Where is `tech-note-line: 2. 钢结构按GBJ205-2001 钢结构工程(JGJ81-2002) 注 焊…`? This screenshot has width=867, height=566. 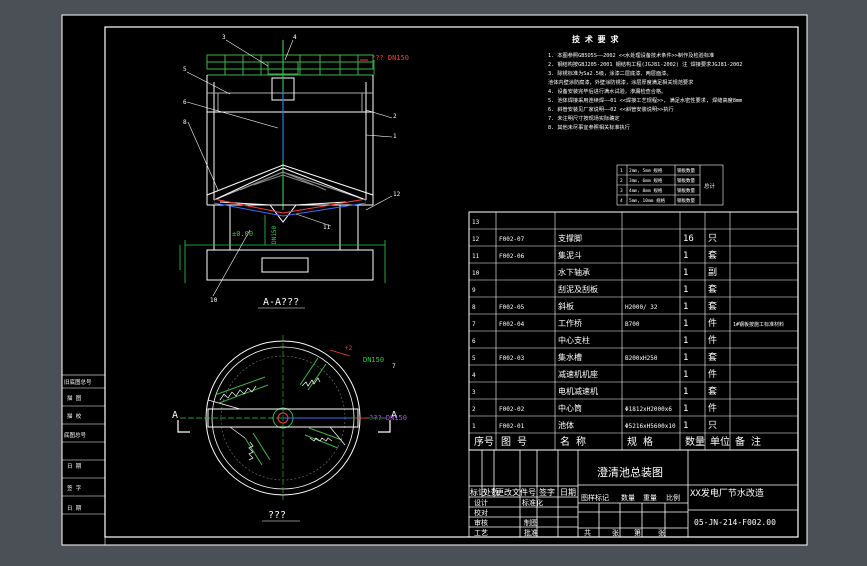
tech-note-line: 2. 钢结构按GBJ205-2001 钢结构工程(JGJ81-2002) 注 焊… is located at coordinates (645, 64).